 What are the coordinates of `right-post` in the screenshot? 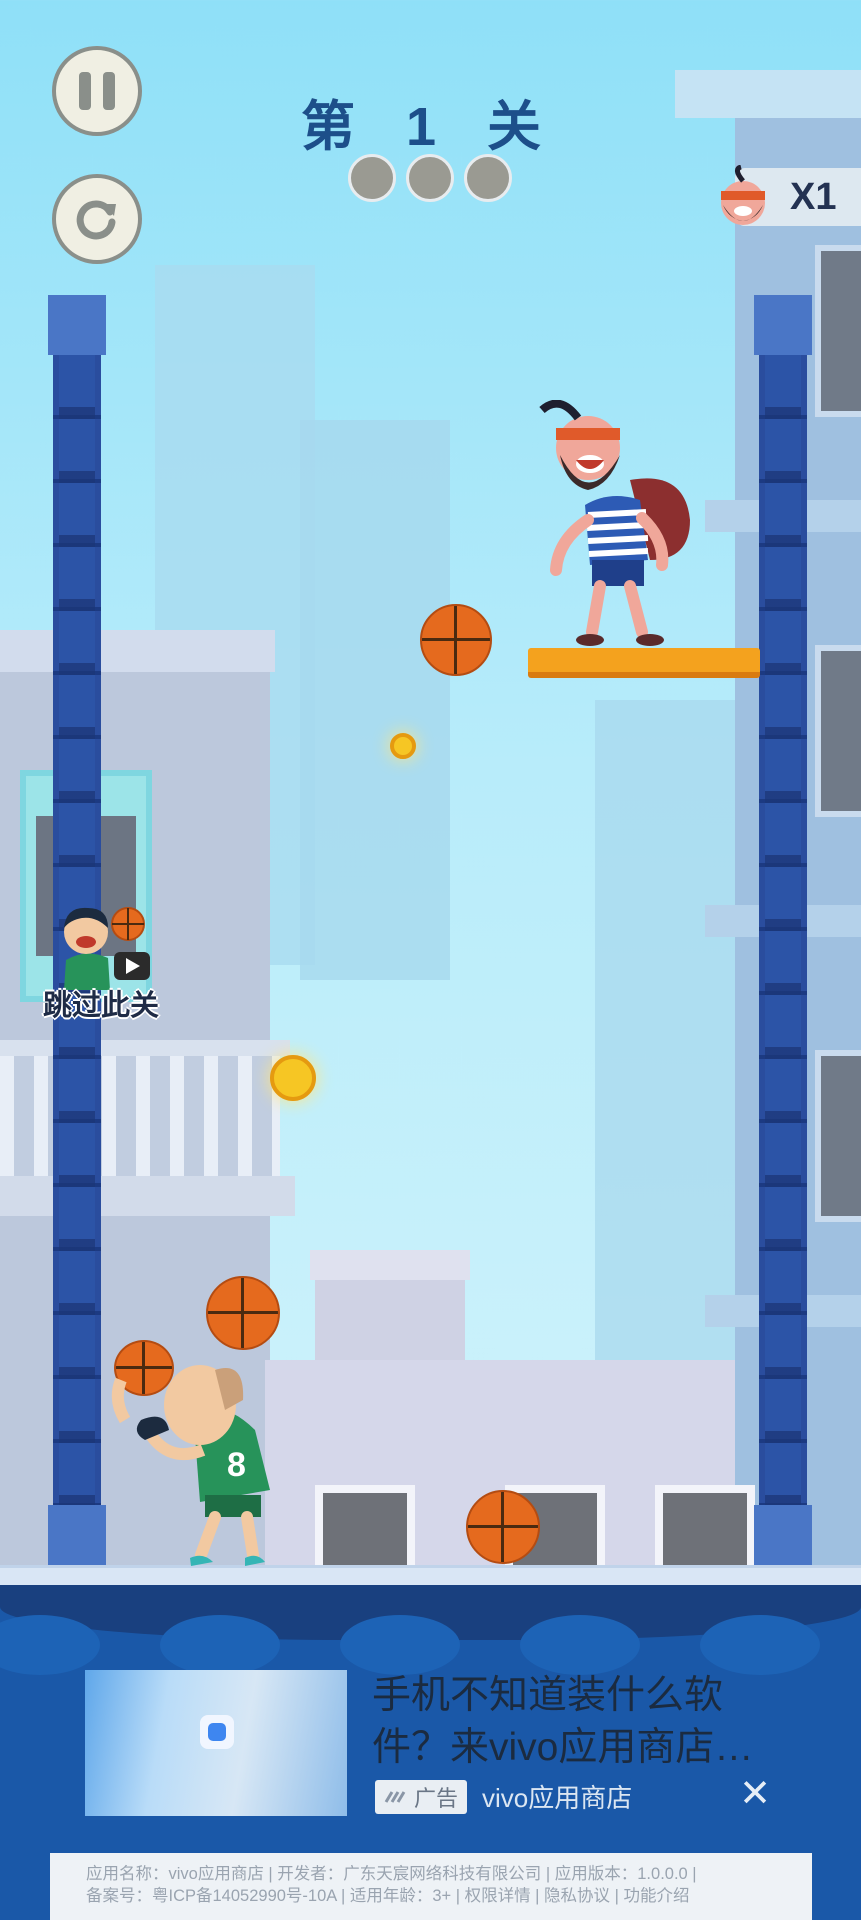 It's located at (783, 930).